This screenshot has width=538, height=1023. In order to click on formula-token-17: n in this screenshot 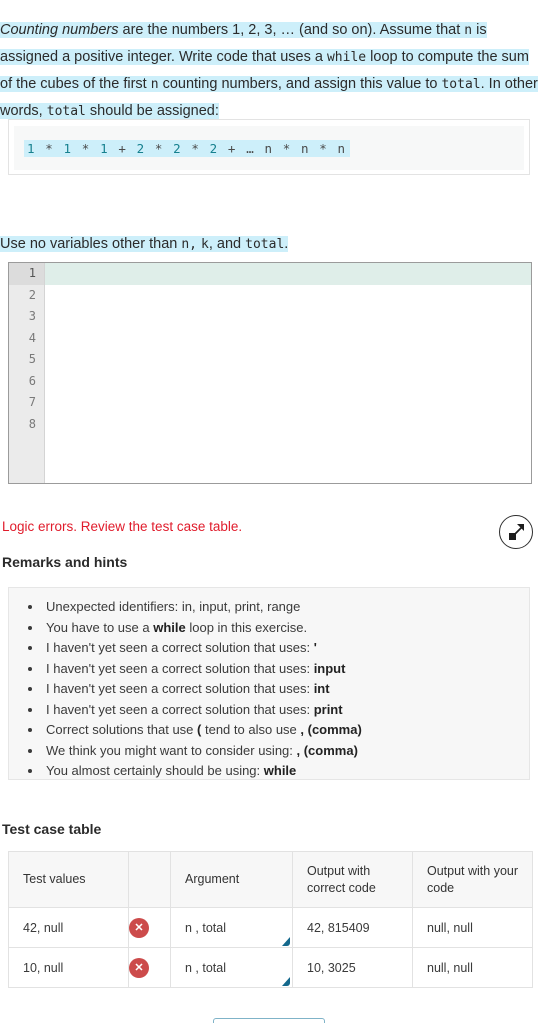, I will do `click(342, 148)`.